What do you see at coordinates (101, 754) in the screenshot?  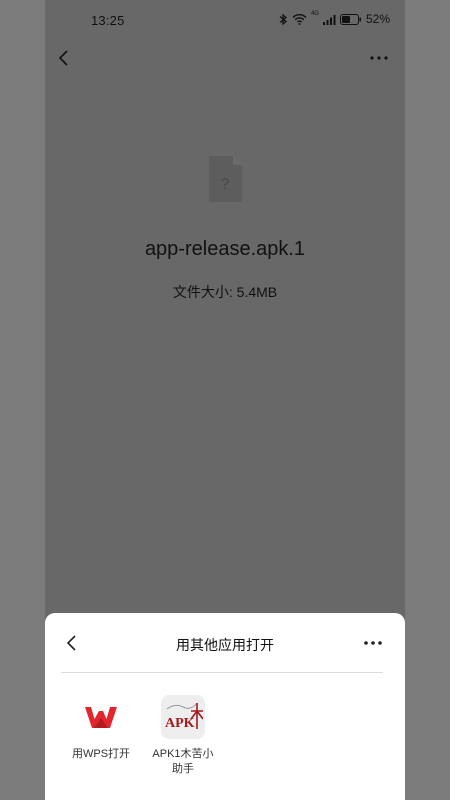 I see `app-label-wps: 用WPS打开` at bounding box center [101, 754].